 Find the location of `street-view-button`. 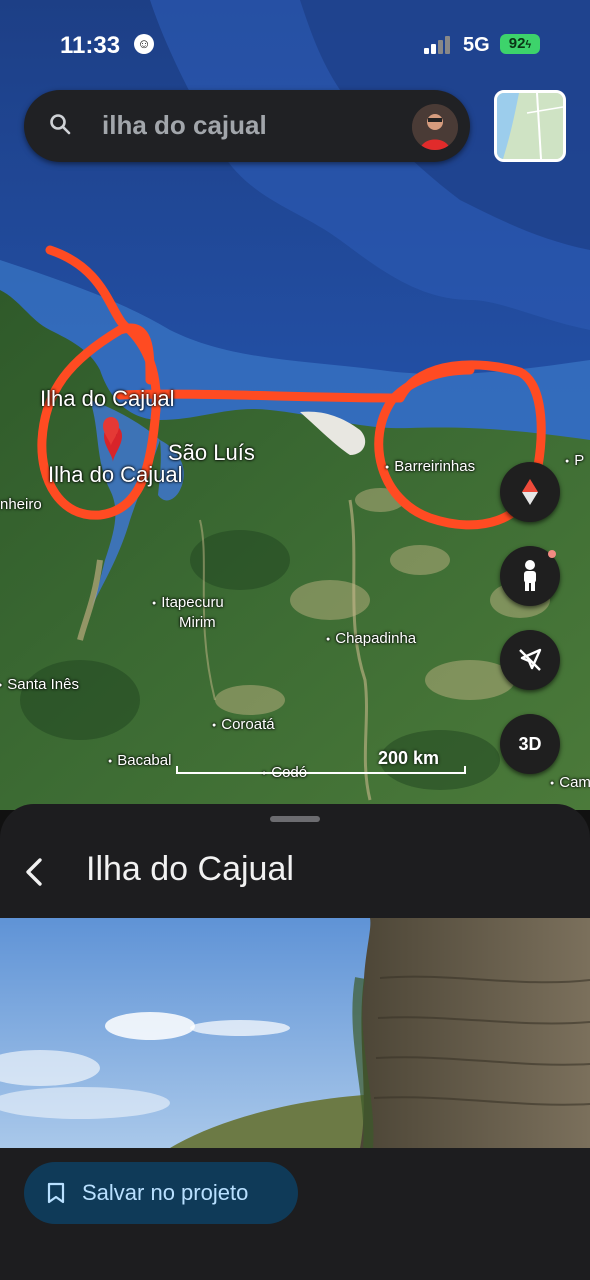

street-view-button is located at coordinates (530, 576).